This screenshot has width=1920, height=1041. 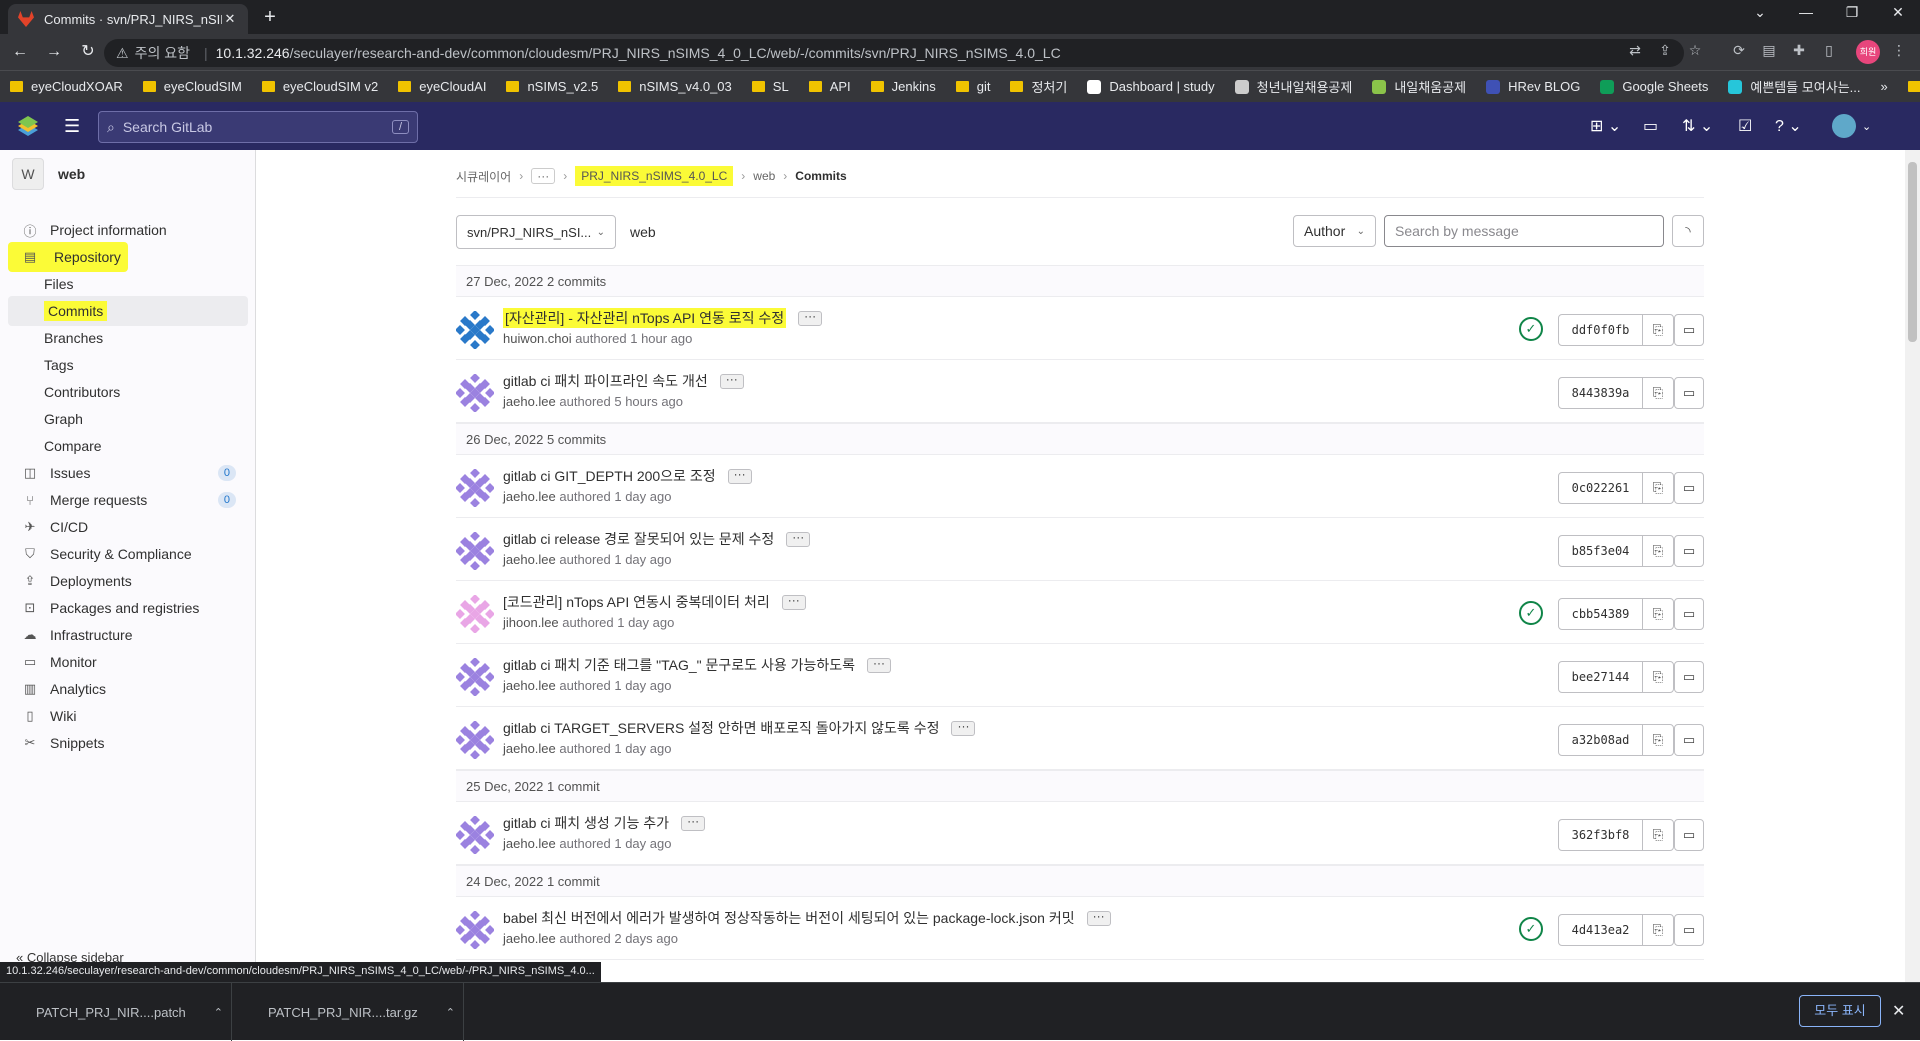 I want to click on gitlab-logo-icon, so click(x=28, y=126).